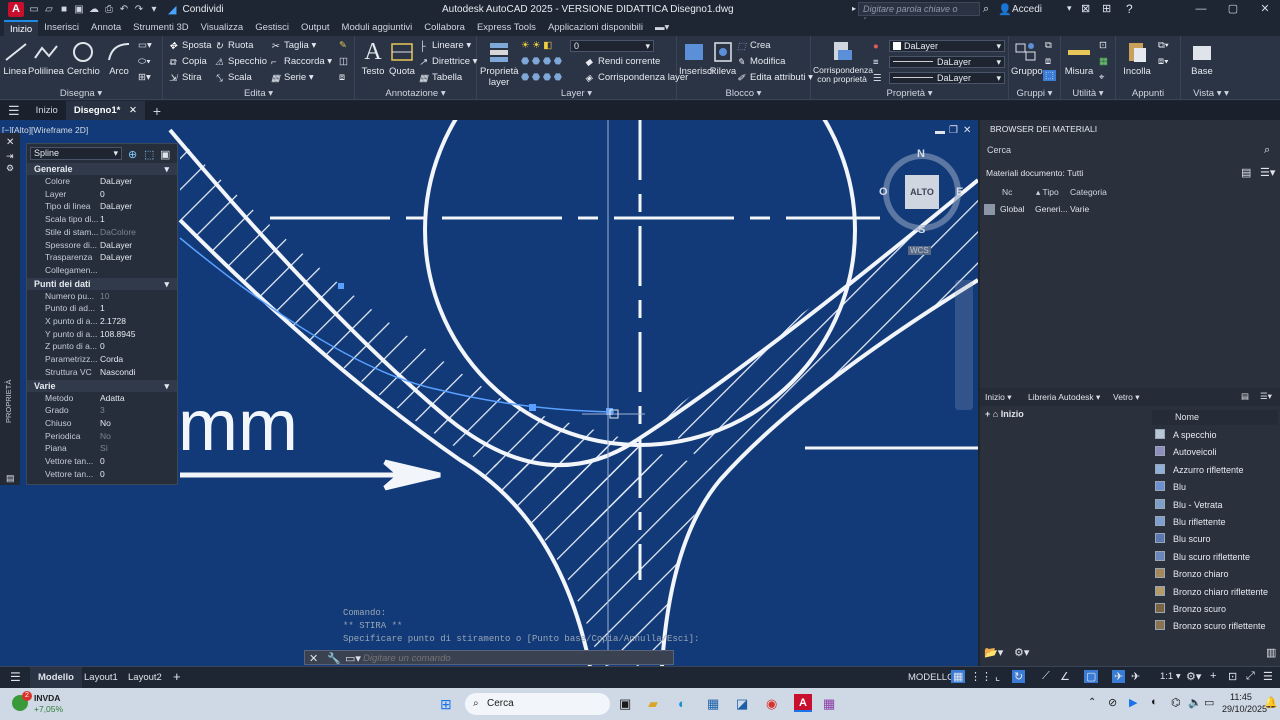 The height and width of the screenshot is (720, 1280). What do you see at coordinates (154, 10) in the screenshot?
I see `dropdown-icon: ▾` at bounding box center [154, 10].